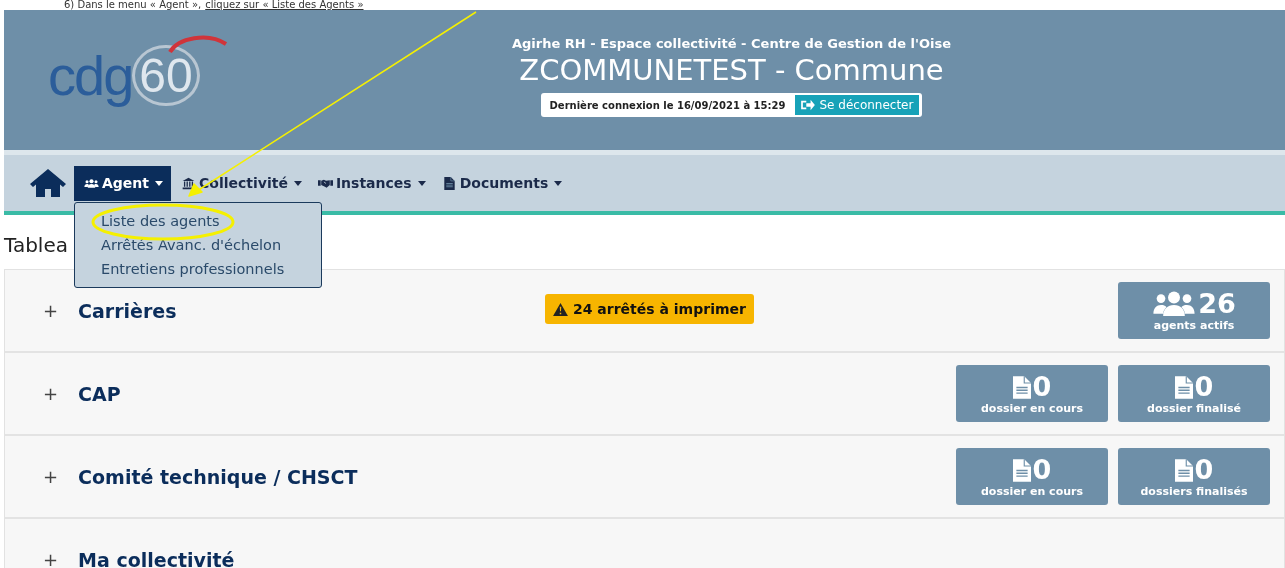 This screenshot has height=568, width=1285. What do you see at coordinates (188, 183) in the screenshot?
I see `bank-icon` at bounding box center [188, 183].